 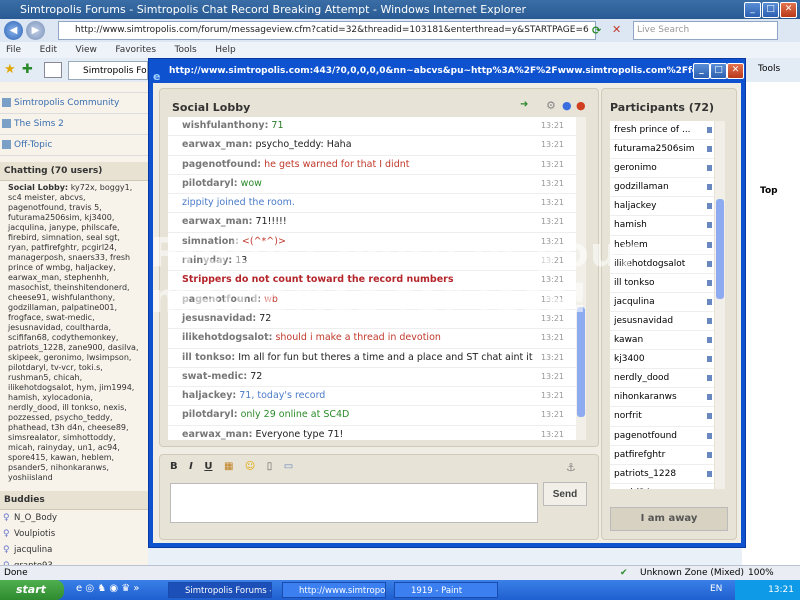 What do you see at coordinates (228, 466) in the screenshot?
I see `color-icon: ▦` at bounding box center [228, 466].